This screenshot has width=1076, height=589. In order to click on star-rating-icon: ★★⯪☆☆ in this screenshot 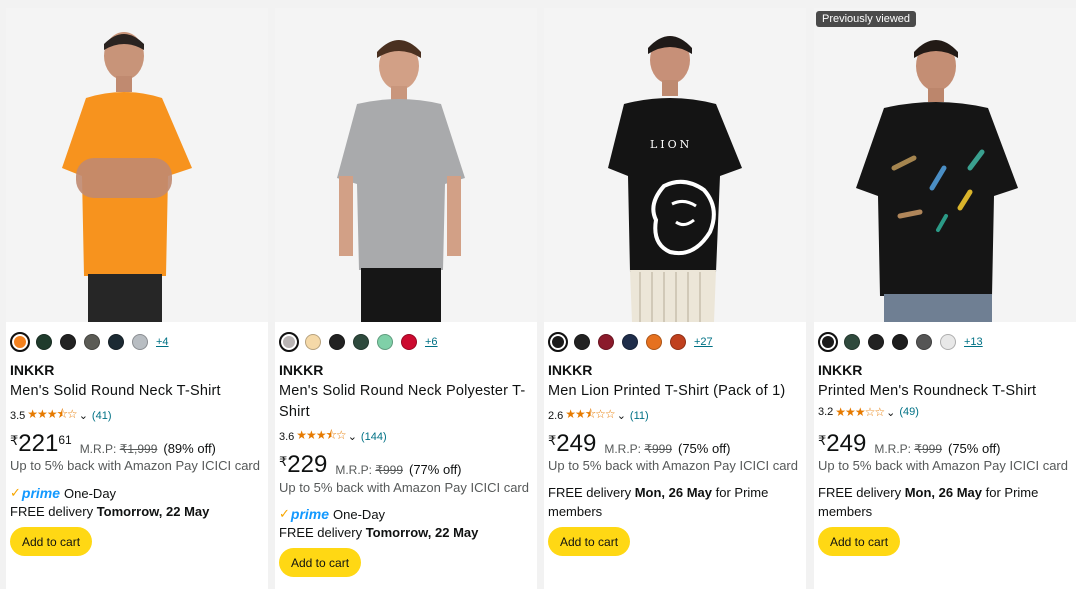, I will do `click(590, 415)`.